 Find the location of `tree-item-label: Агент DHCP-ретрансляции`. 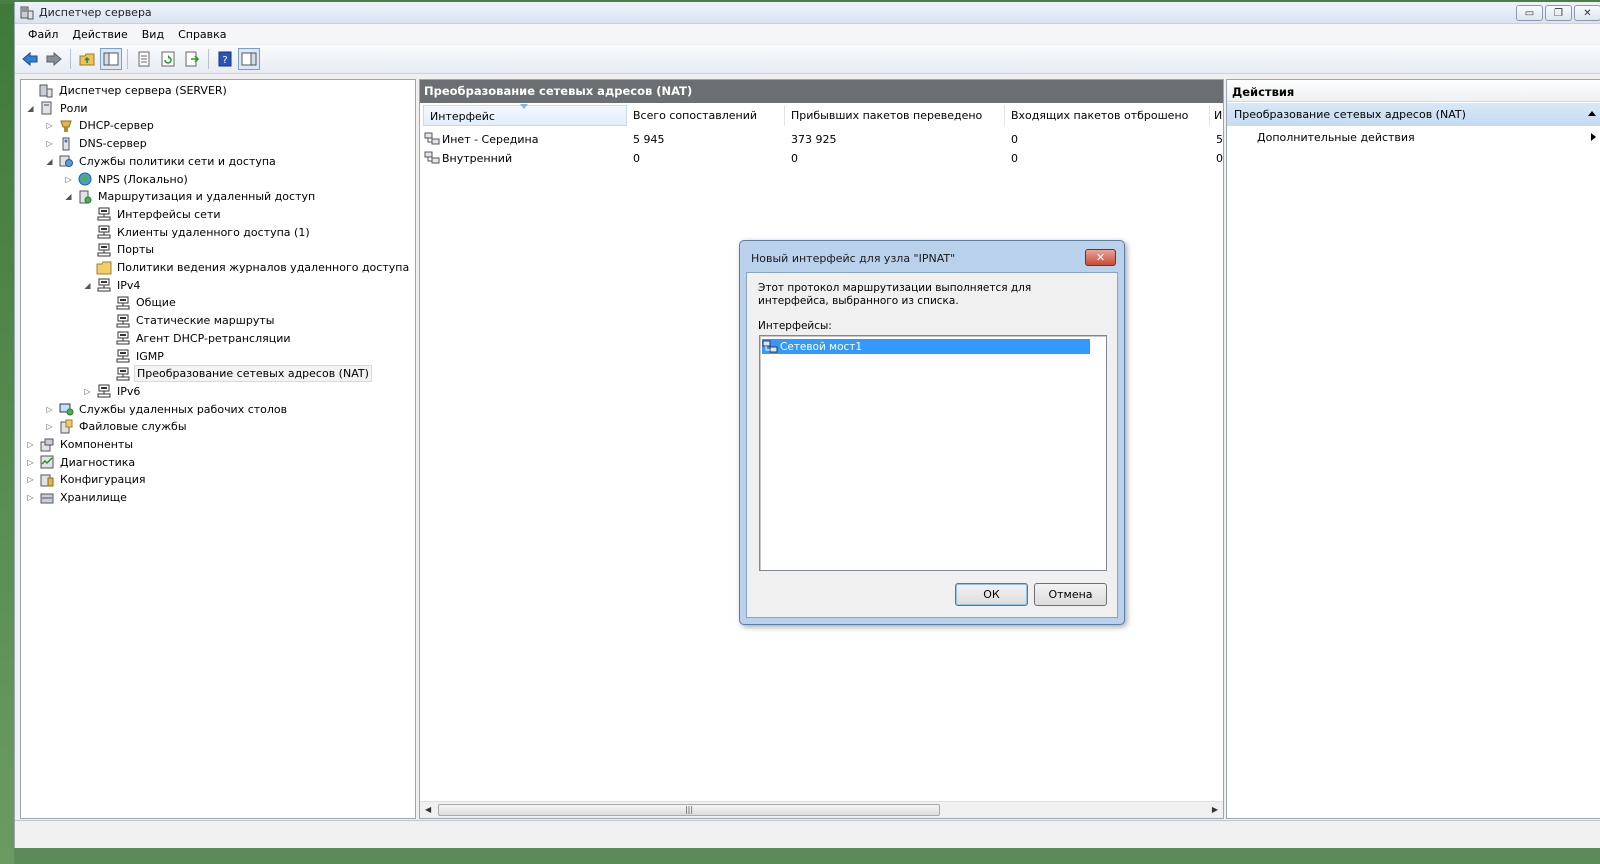

tree-item-label: Агент DHCP-ретрансляции is located at coordinates (213, 338).